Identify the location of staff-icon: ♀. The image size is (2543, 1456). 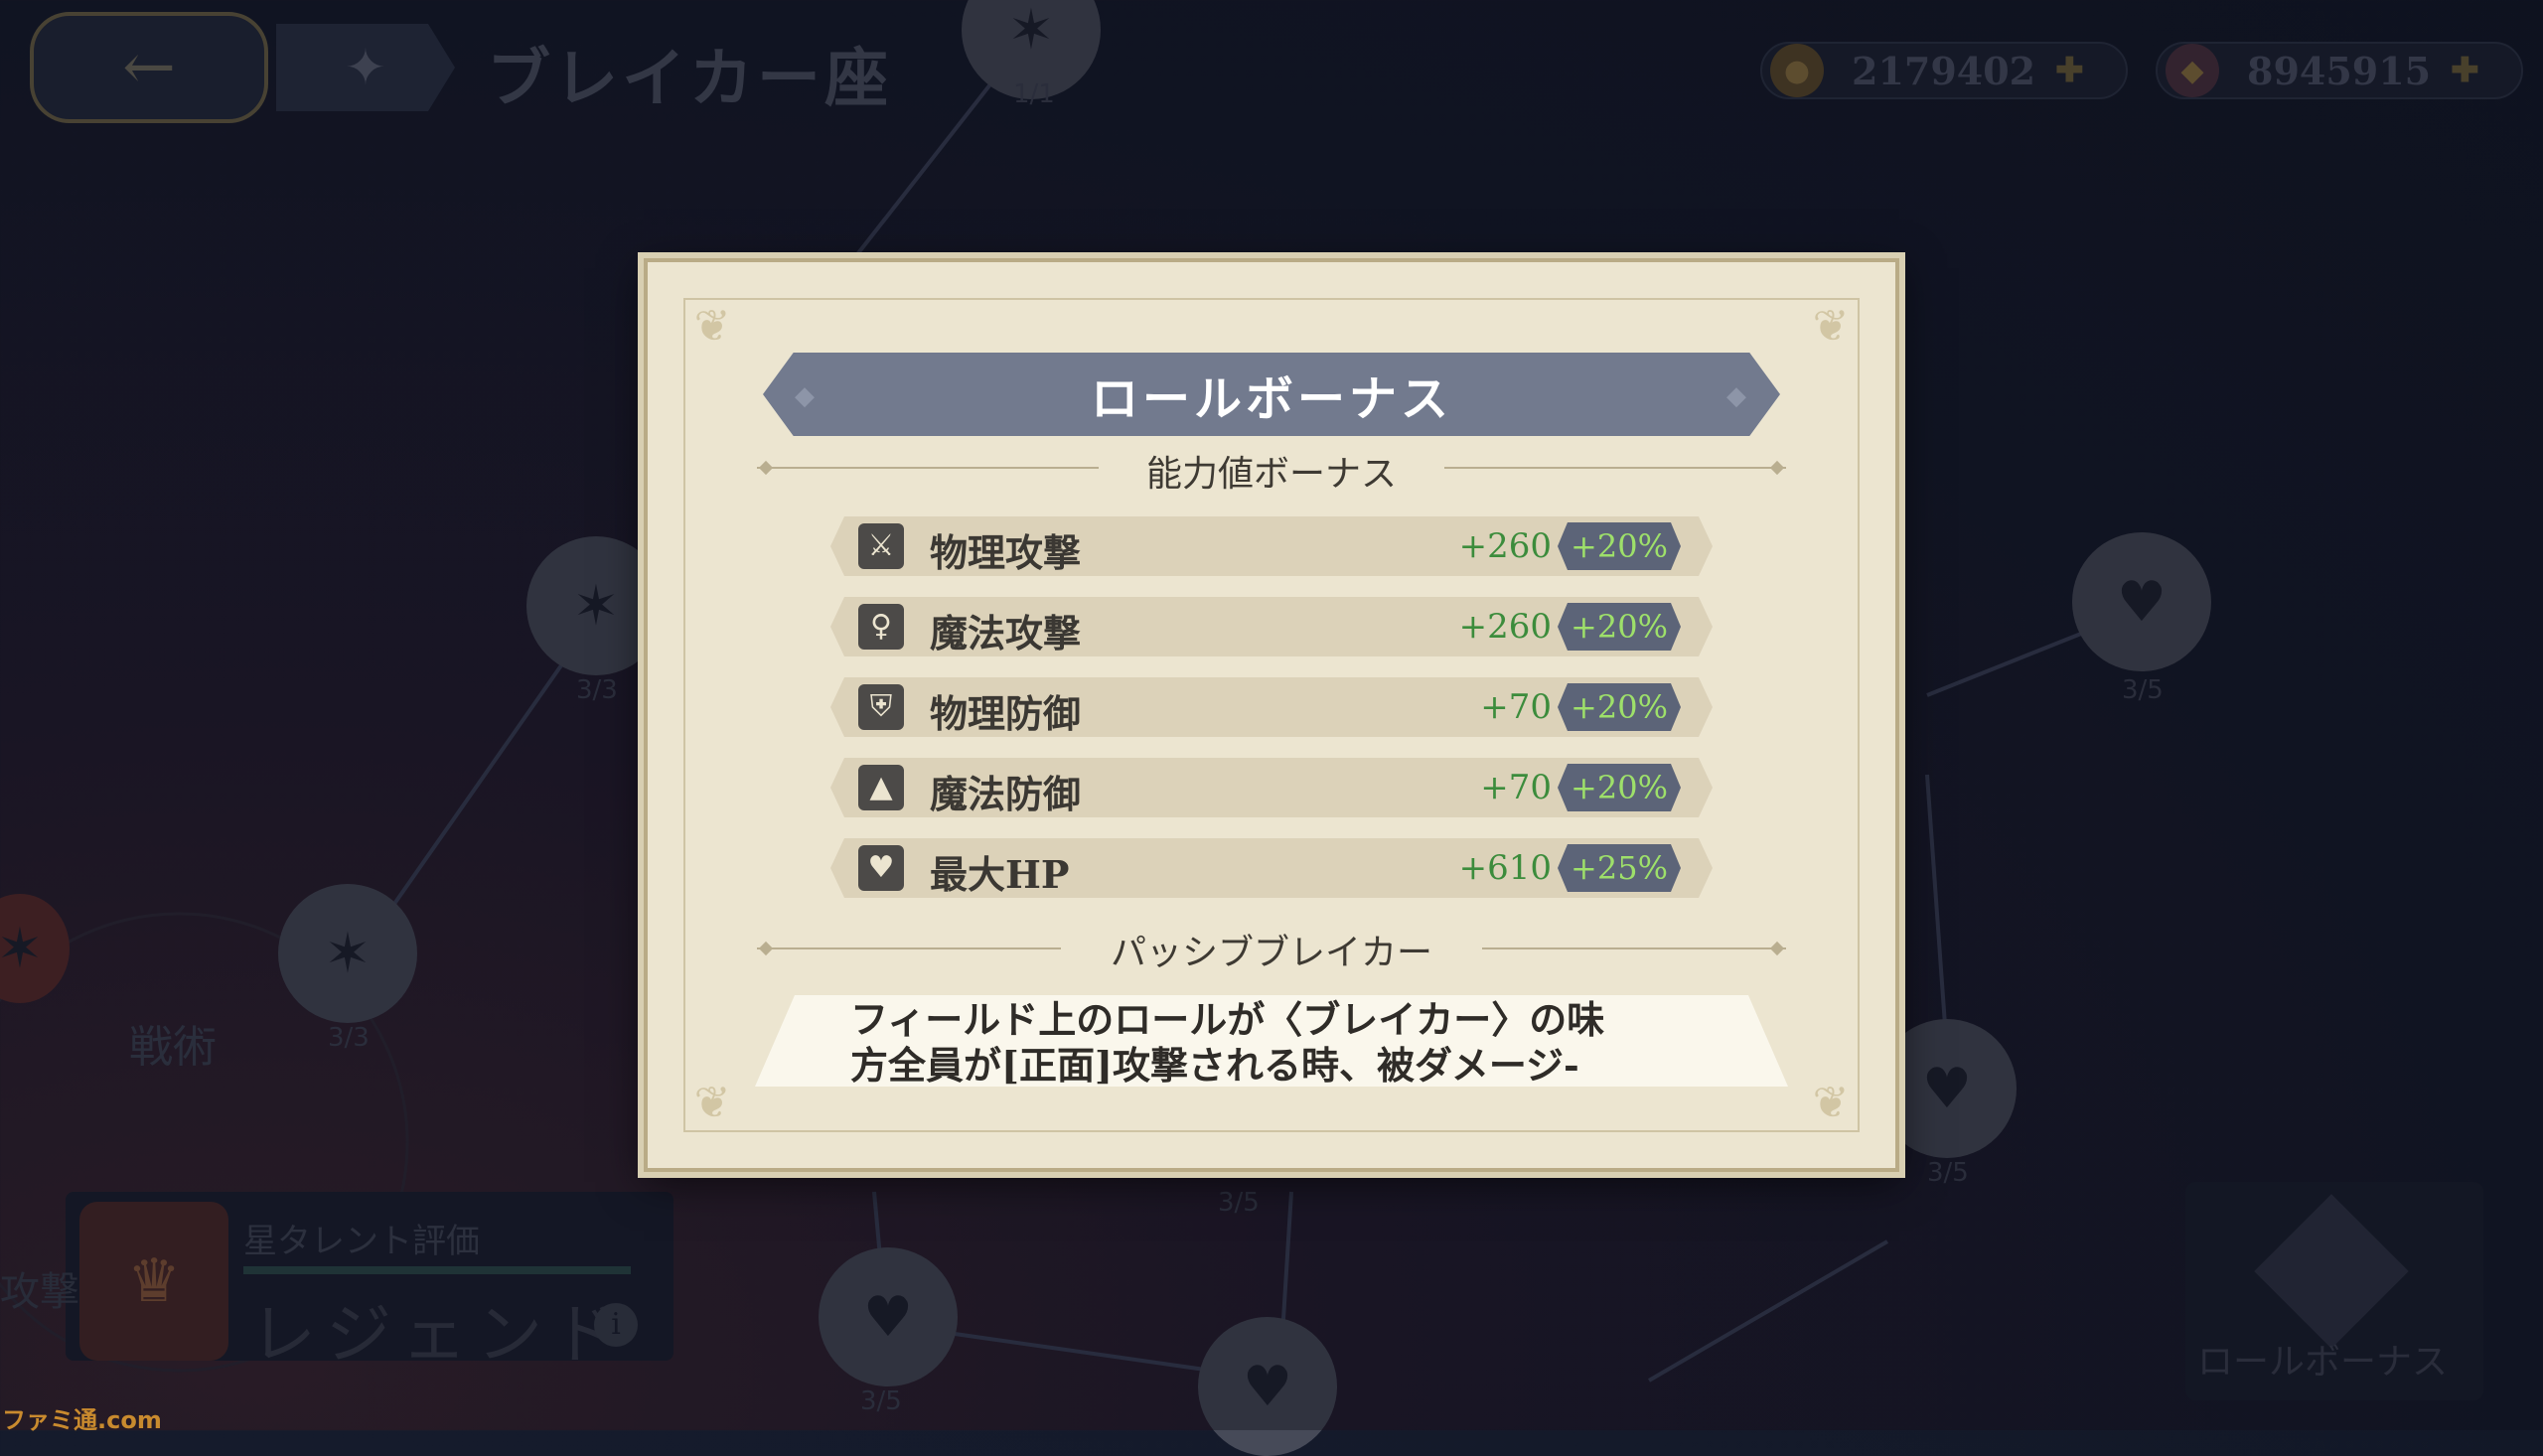
(881, 627).